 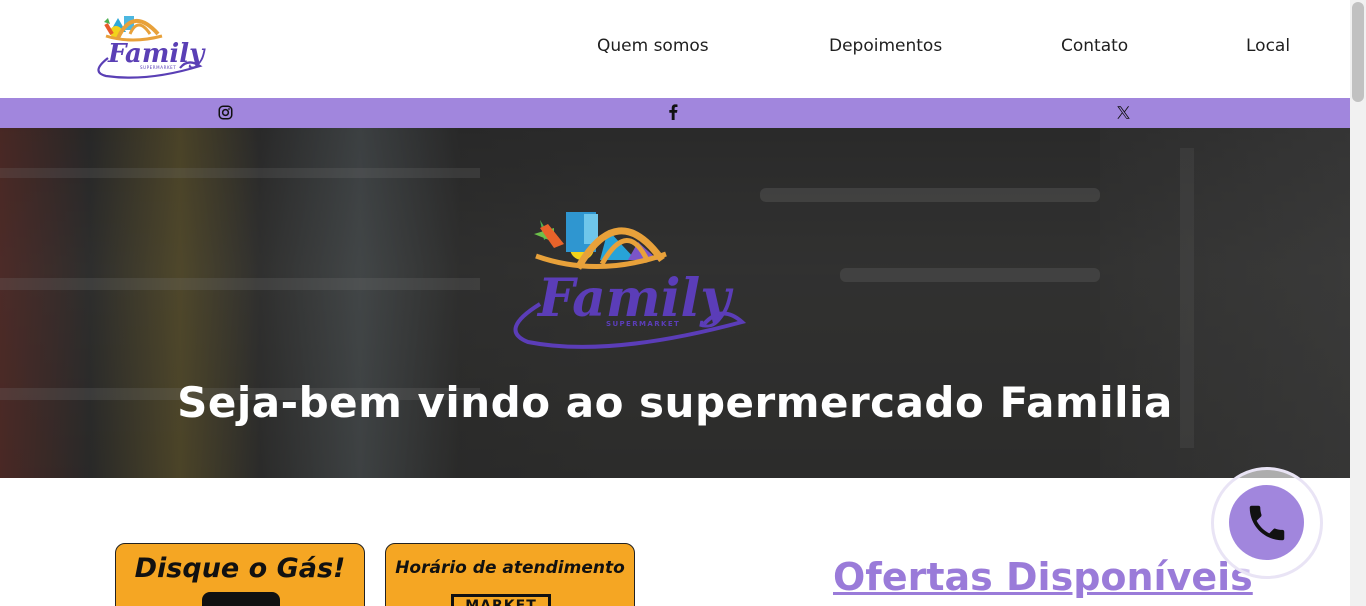 What do you see at coordinates (1358, 52) in the screenshot?
I see `scrollbar-thumb` at bounding box center [1358, 52].